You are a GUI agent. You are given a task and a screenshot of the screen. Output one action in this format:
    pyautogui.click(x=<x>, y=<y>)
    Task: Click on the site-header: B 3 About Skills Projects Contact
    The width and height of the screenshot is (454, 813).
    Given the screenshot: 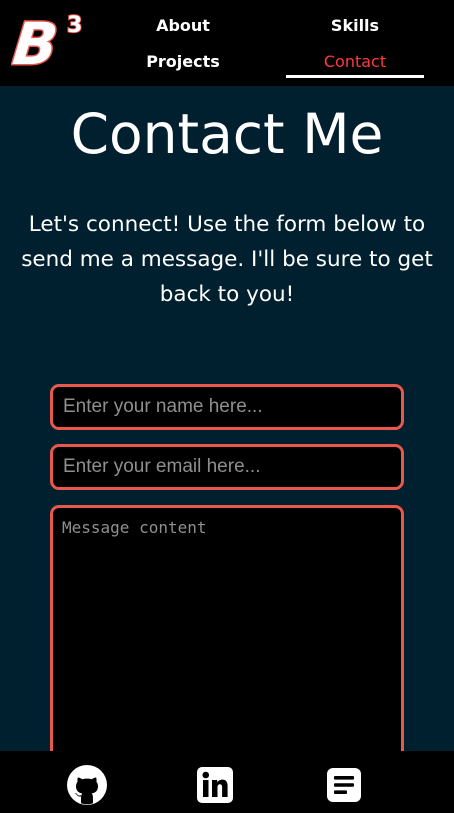 What is the action you would take?
    pyautogui.click(x=227, y=43)
    